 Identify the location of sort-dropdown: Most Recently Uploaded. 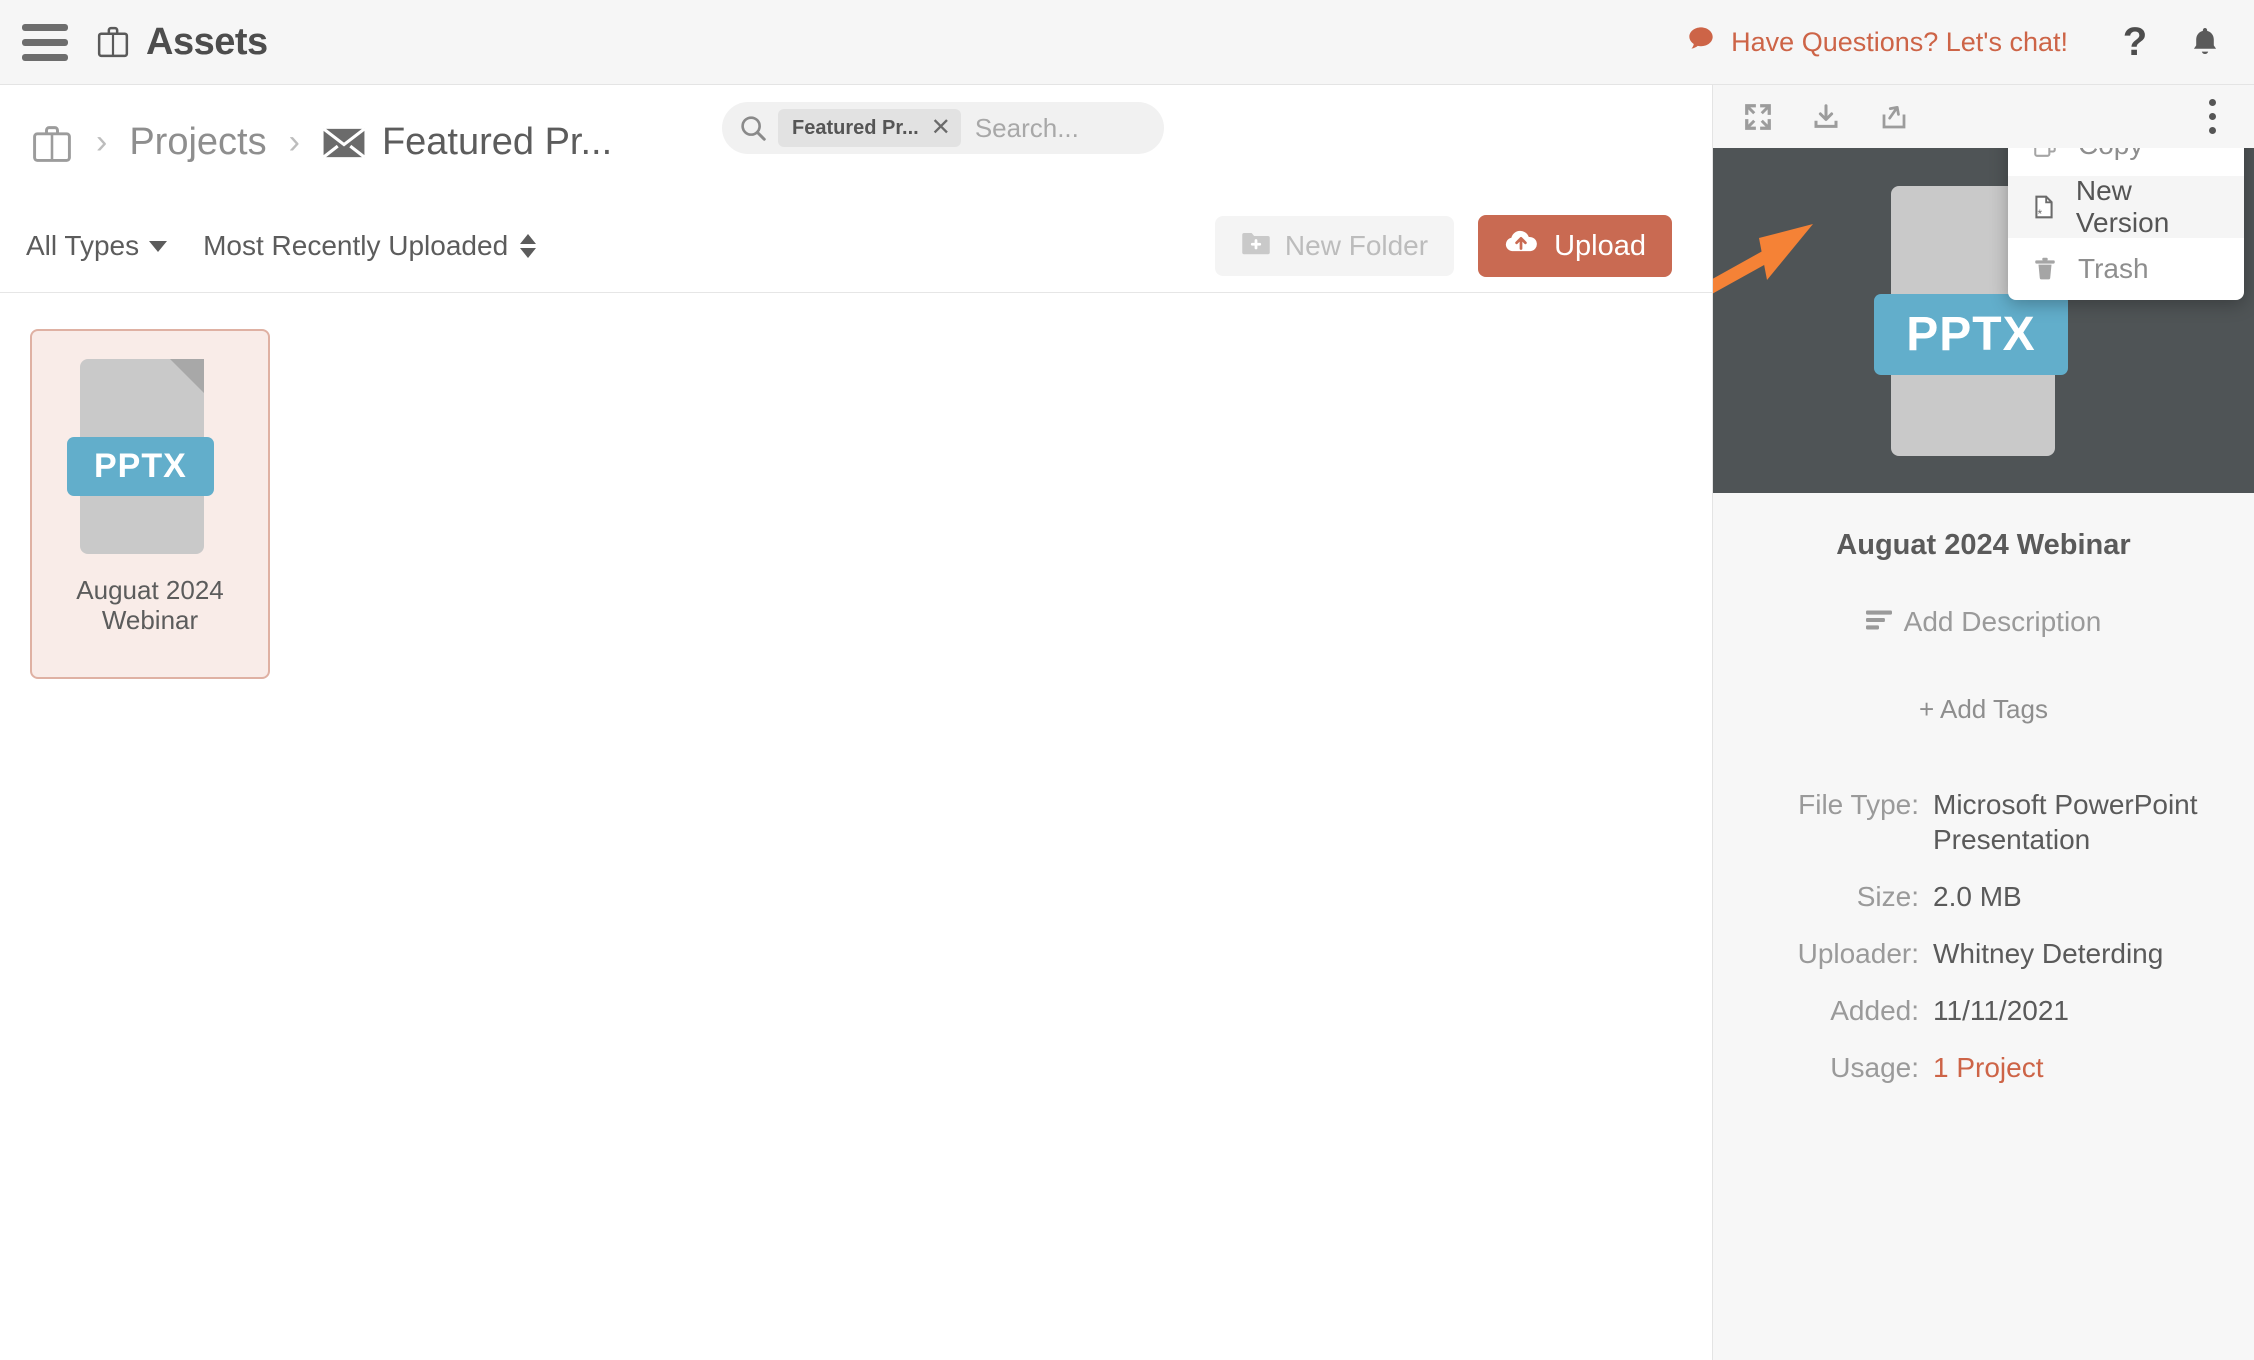
(370, 246).